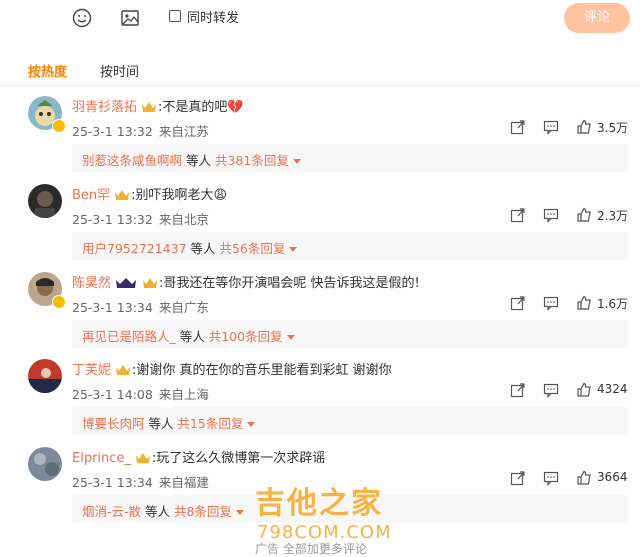 This screenshot has width=640, height=557. Describe the element at coordinates (210, 423) in the screenshot. I see `reply-count: 共15条回复` at that location.